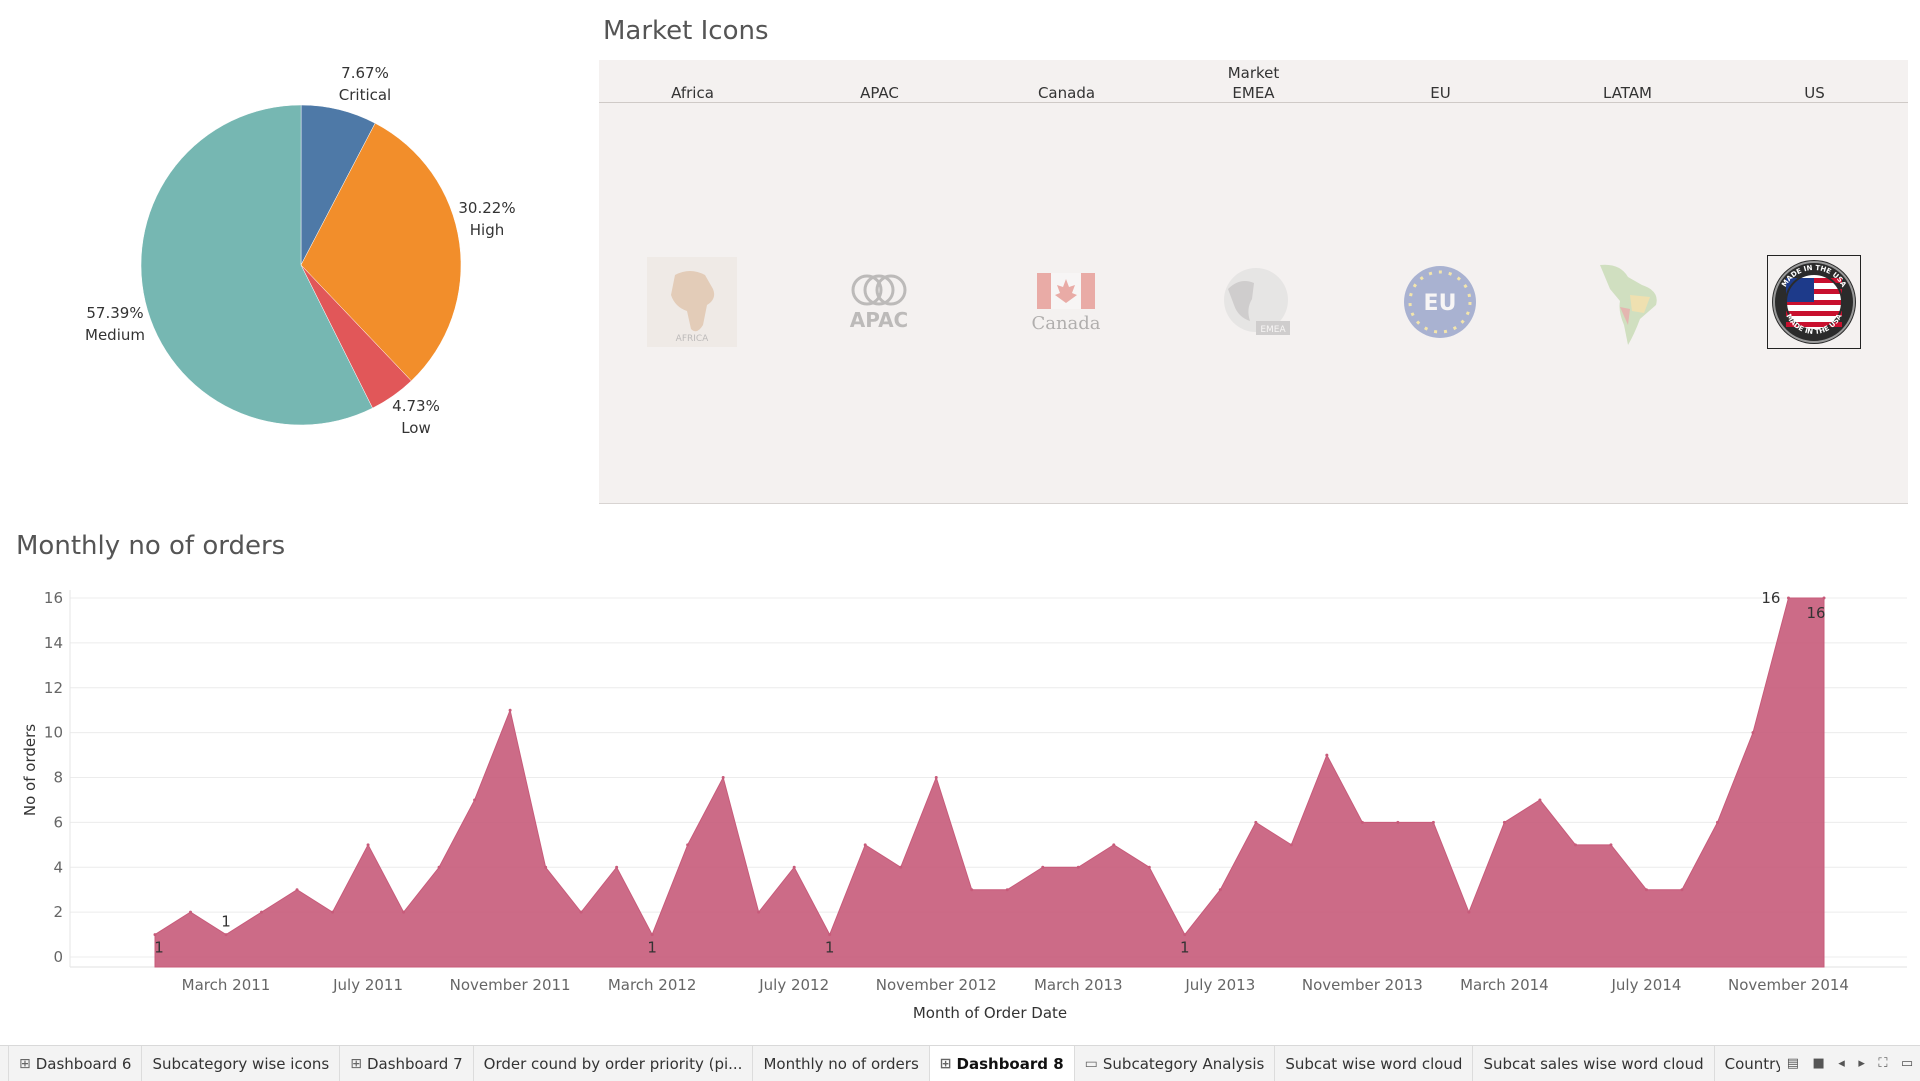 Image resolution: width=1920 pixels, height=1081 pixels. I want to click on apac-logo-icon: APAC, so click(879, 302).